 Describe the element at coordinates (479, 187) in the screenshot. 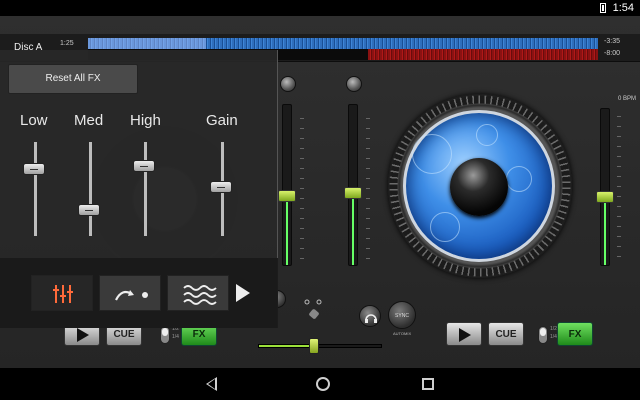

I see `turntable-spindle` at that location.